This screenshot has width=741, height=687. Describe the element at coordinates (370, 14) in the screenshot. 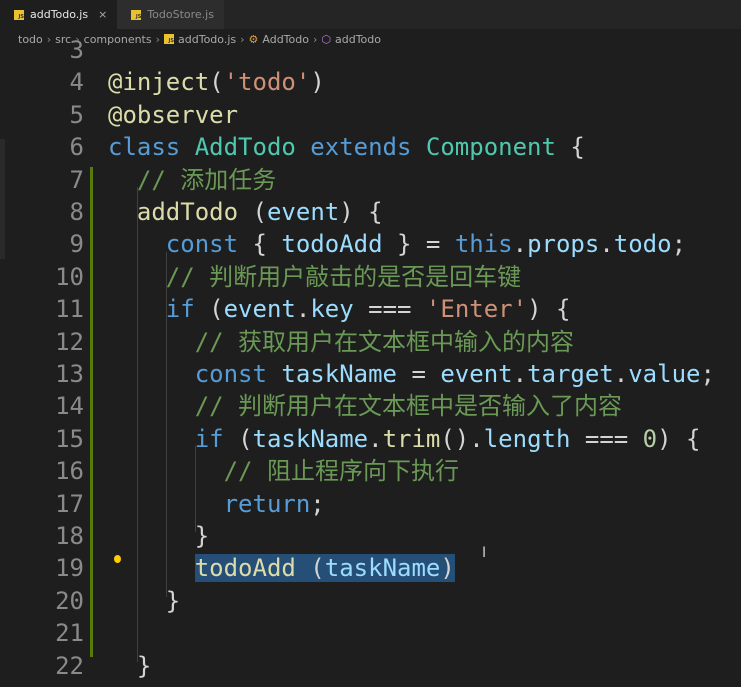

I see `tab-bar: JS addTodo.js × JS TodoStore.js` at that location.